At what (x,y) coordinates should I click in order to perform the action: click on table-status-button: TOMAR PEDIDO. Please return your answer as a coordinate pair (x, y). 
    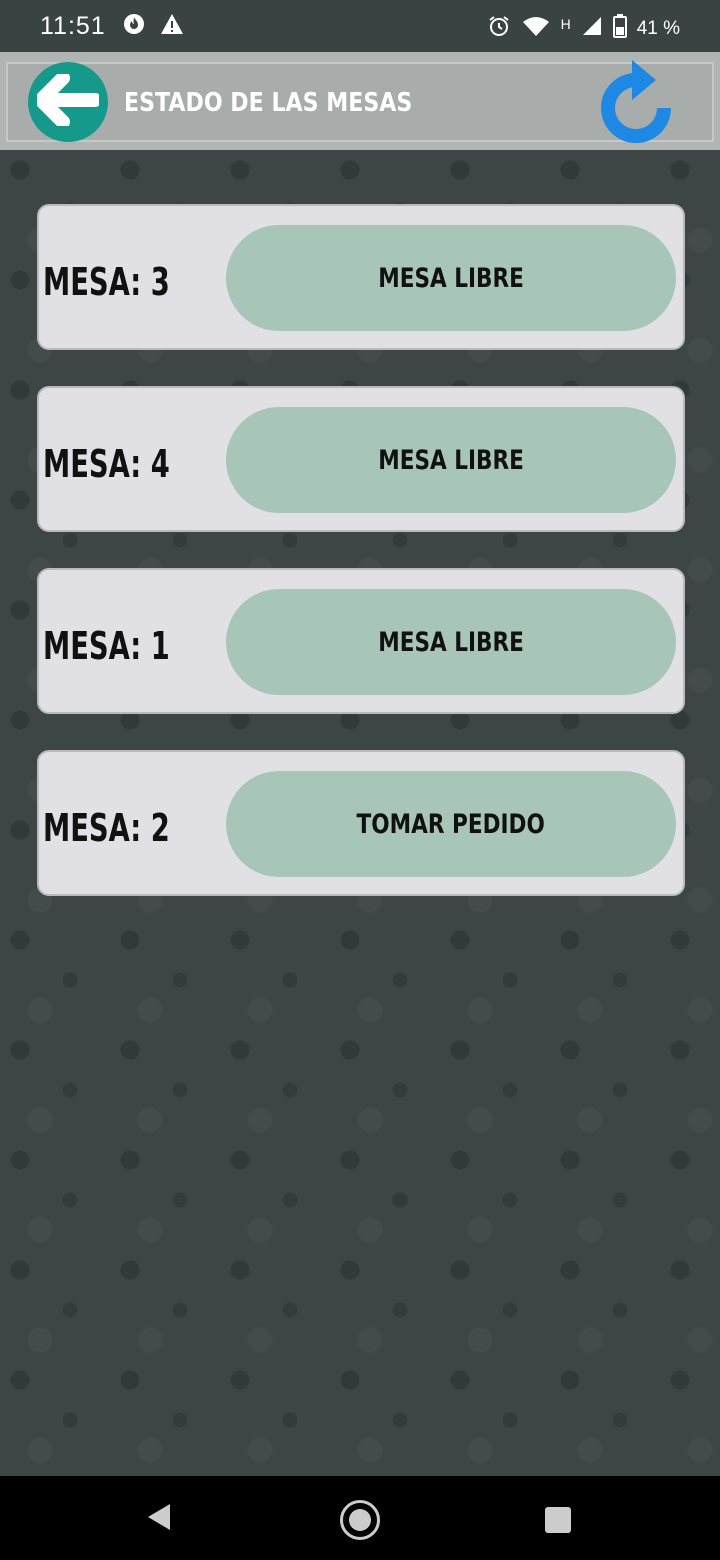
    Looking at the image, I should click on (451, 824).